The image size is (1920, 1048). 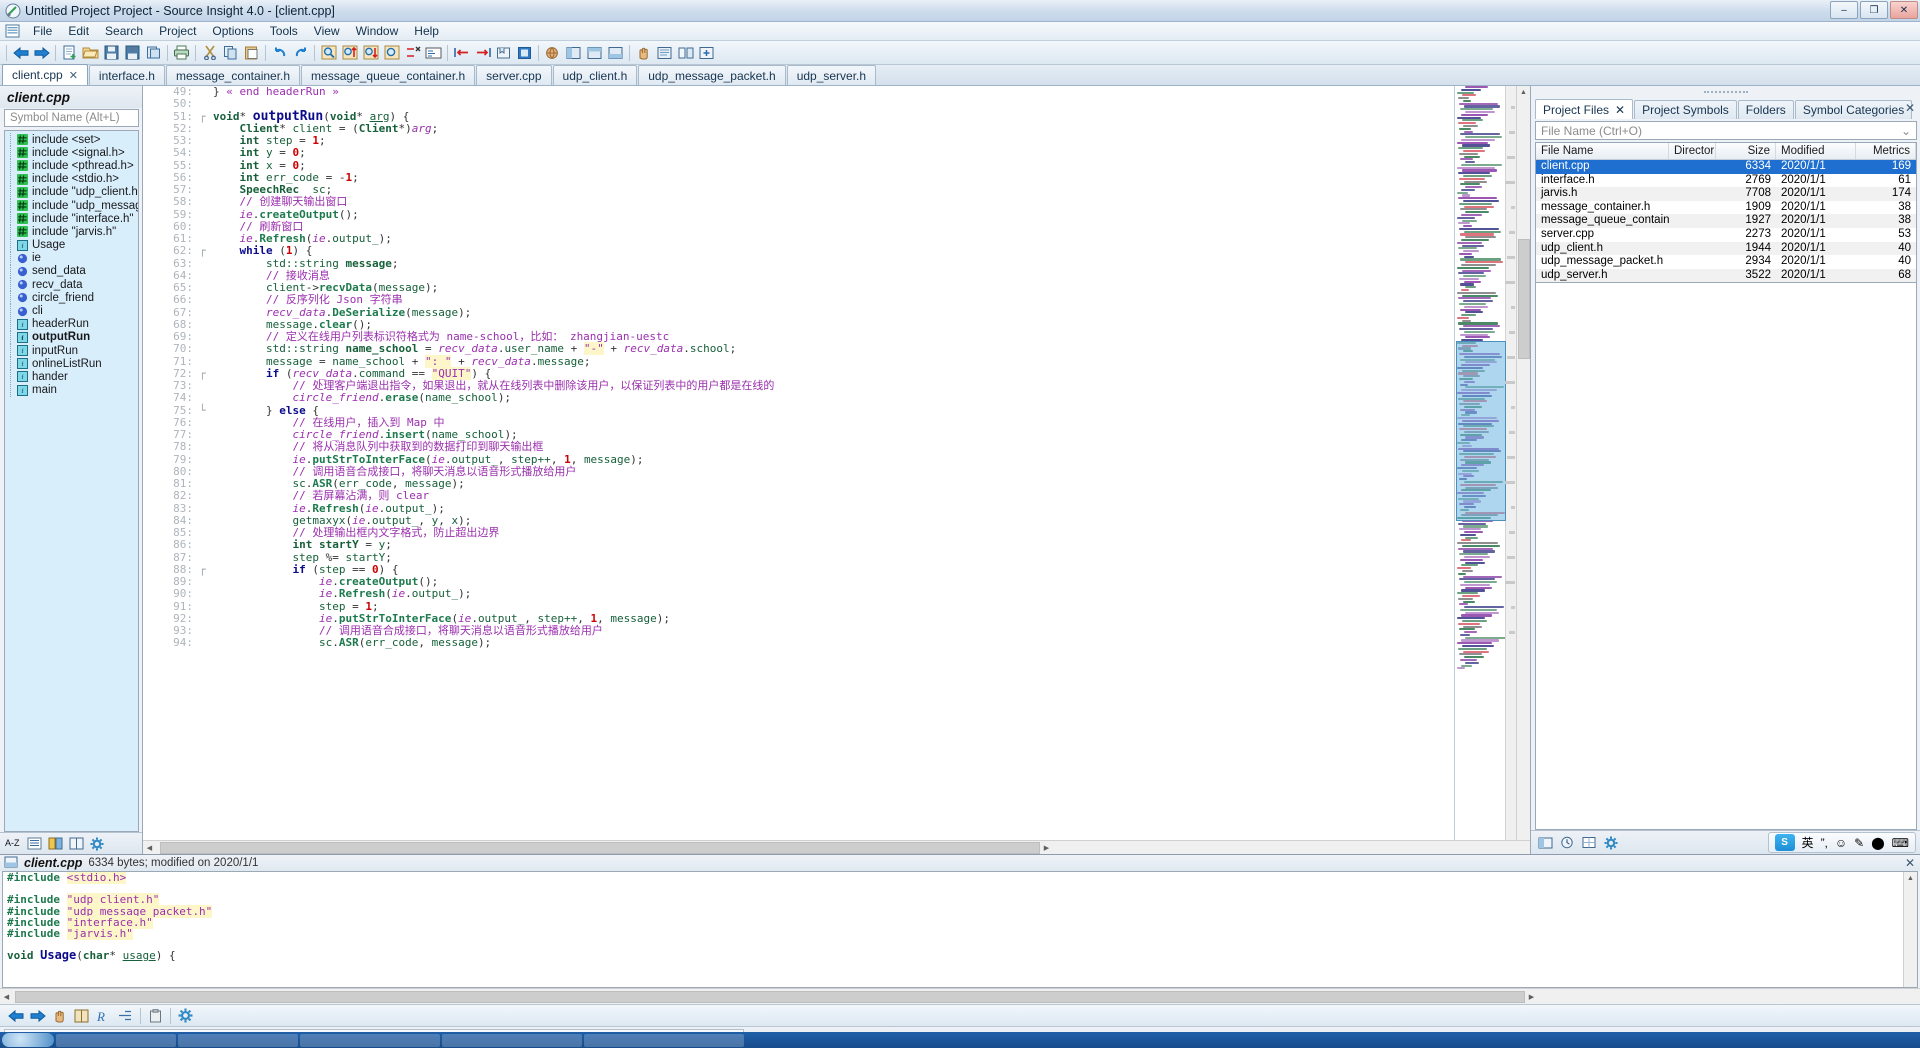 What do you see at coordinates (71, 337) in the screenshot?
I see `symbol-list-item: f outputRun` at bounding box center [71, 337].